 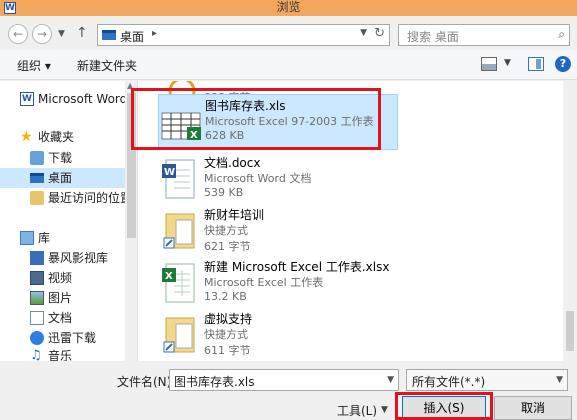 I want to click on file-name: 图书库存表.xls, so click(x=245, y=106).